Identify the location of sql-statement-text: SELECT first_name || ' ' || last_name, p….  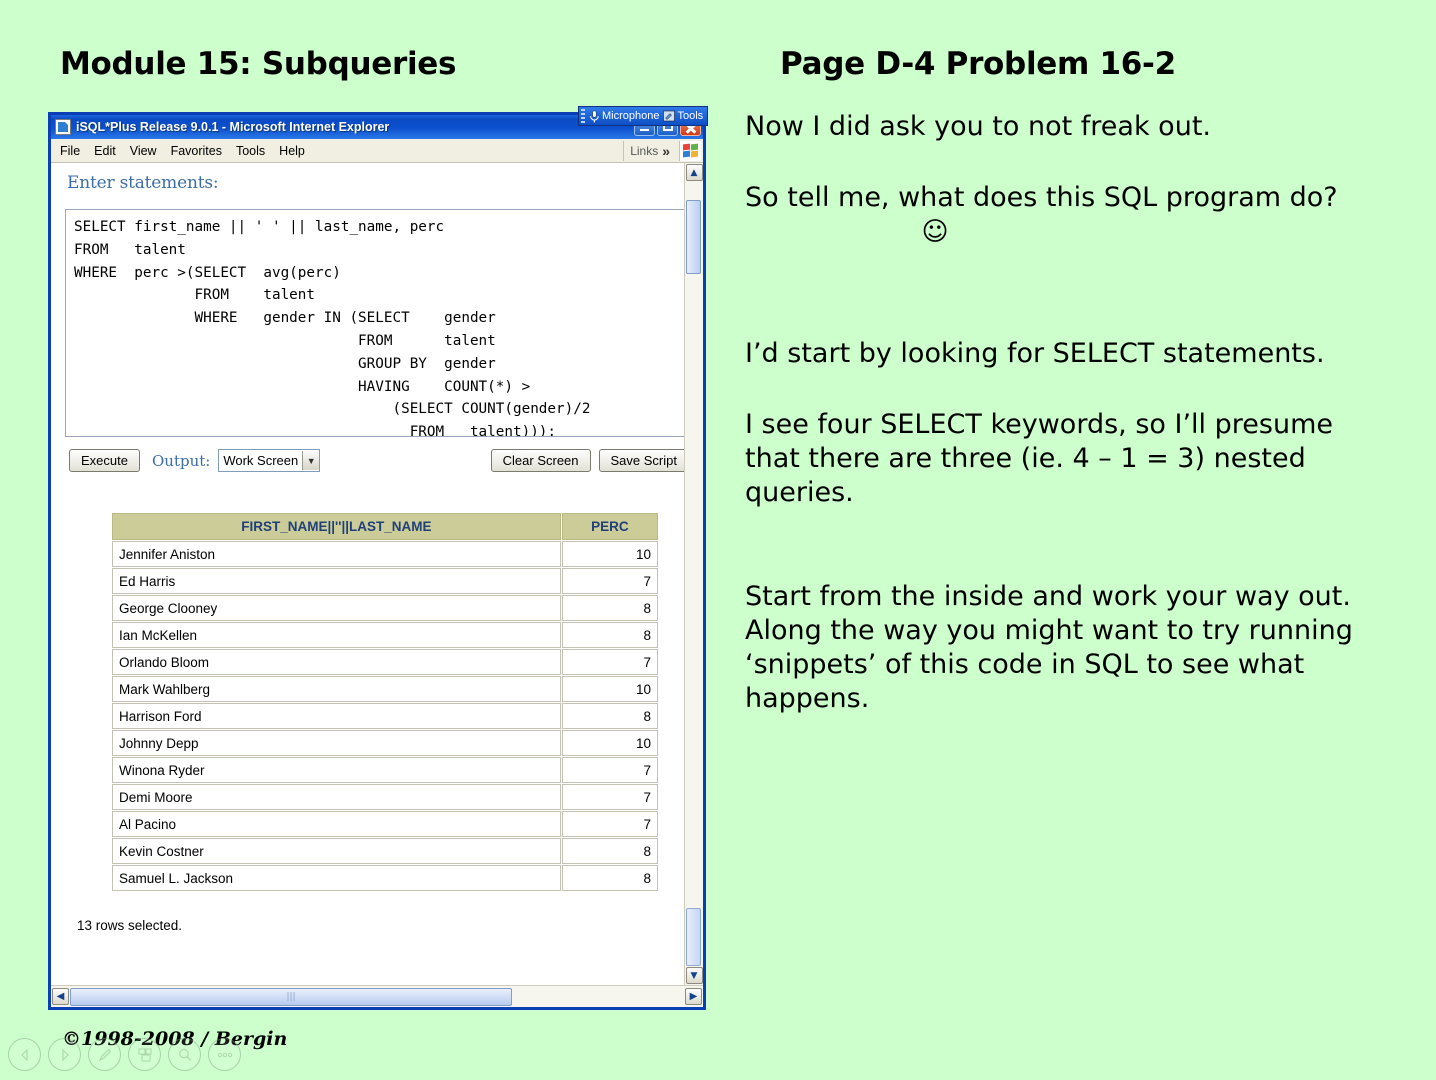
(332, 328).